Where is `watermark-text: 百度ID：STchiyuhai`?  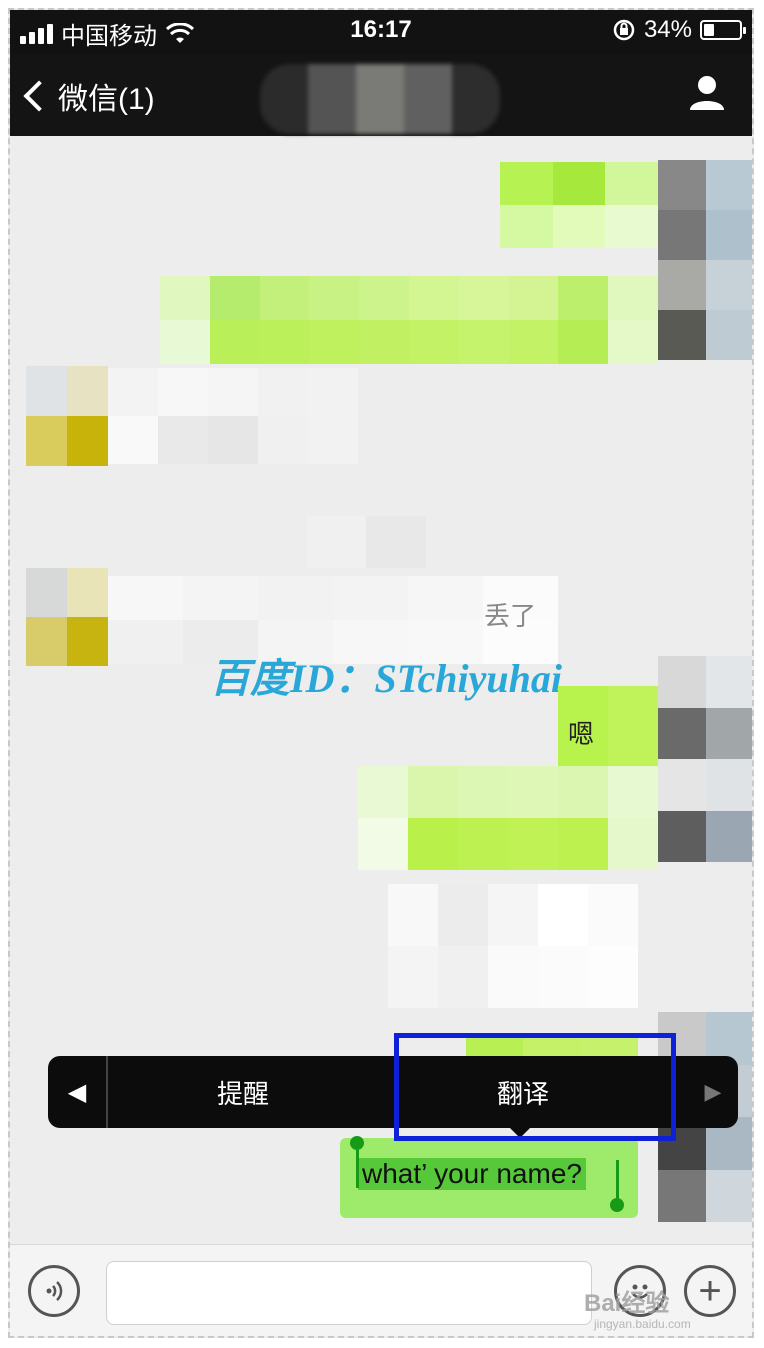 watermark-text: 百度ID：STchiyuhai is located at coordinates (386, 678).